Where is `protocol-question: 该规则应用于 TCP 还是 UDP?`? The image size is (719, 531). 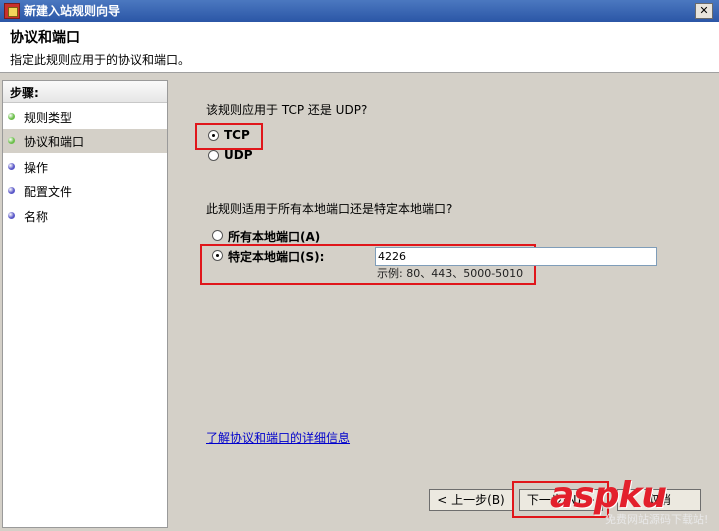 protocol-question: 该规则应用于 TCP 还是 UDP? is located at coordinates (287, 110).